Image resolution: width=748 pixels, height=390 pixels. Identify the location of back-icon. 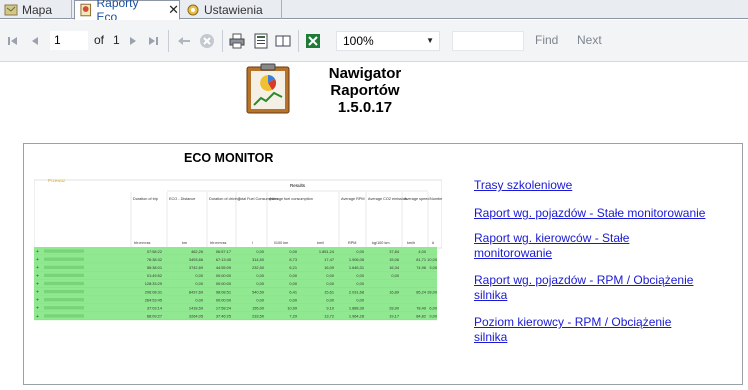
(184, 41).